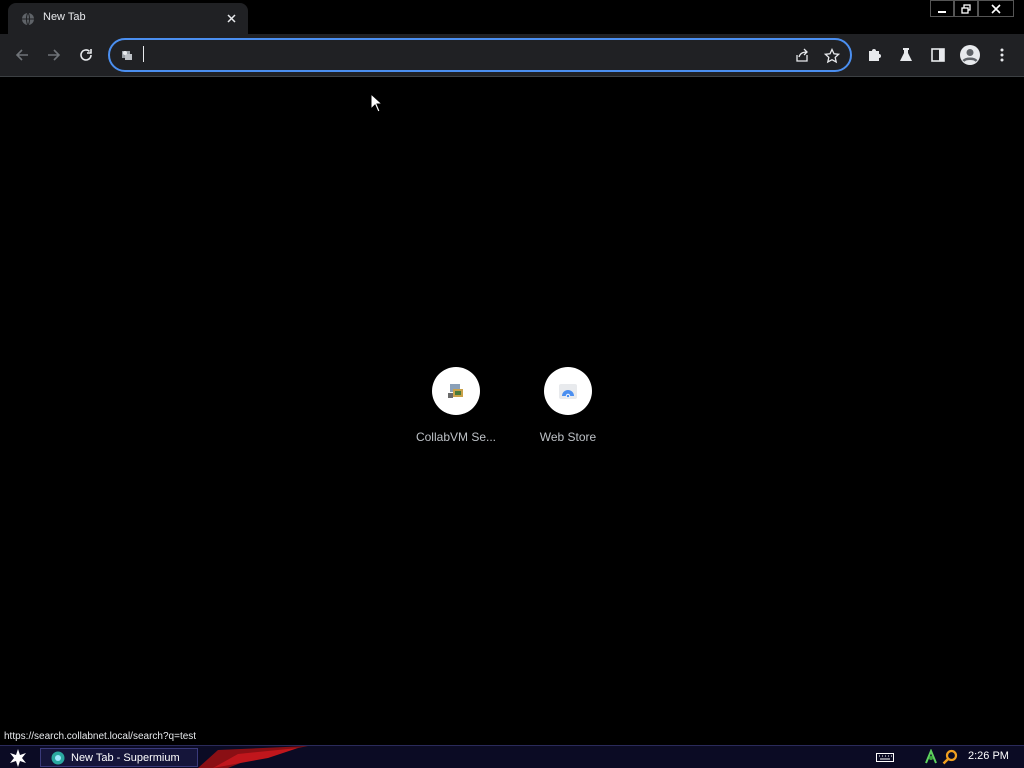  I want to click on puzzle-icon, so click(875, 55).